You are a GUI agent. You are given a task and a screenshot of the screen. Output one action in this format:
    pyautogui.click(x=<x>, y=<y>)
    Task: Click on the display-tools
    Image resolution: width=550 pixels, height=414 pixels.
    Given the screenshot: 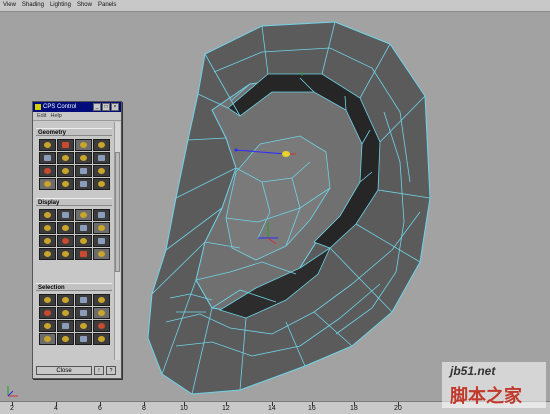 What is the action you would take?
    pyautogui.click(x=74, y=234)
    